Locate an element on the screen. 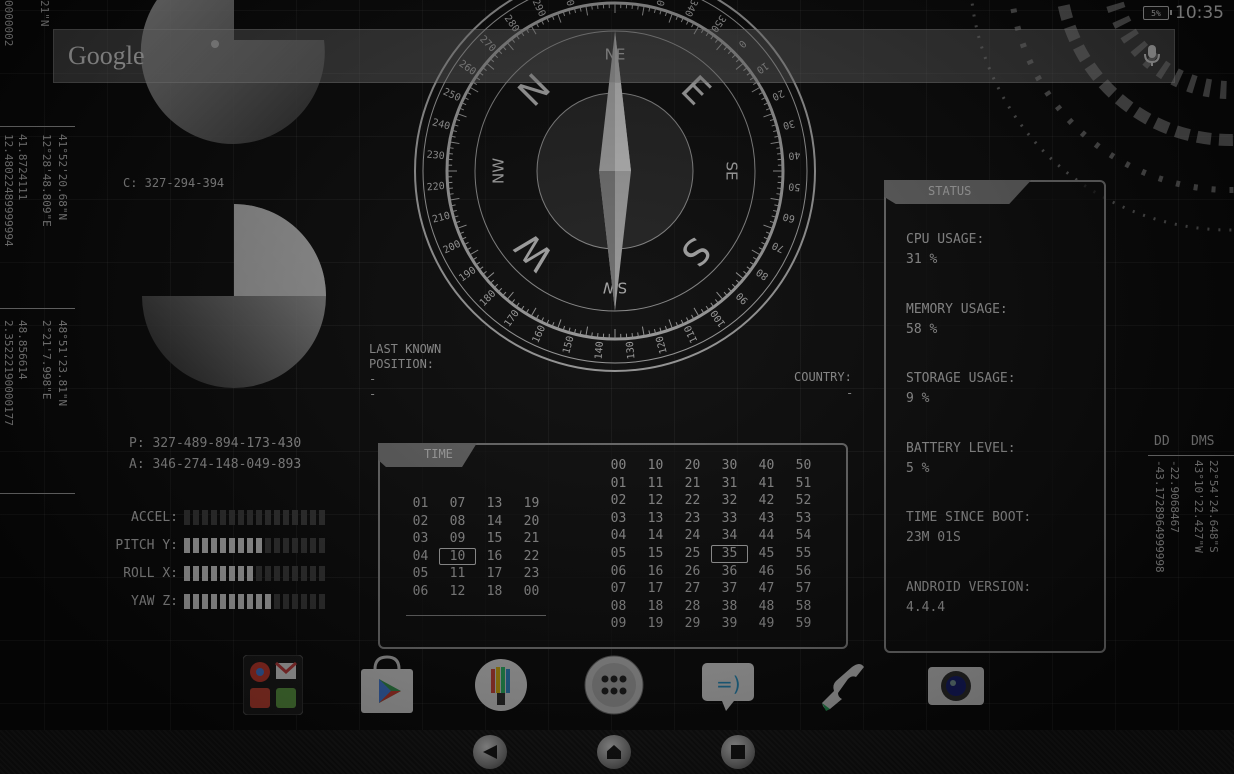 This screenshot has height=774, width=1234. time-cell: 08 is located at coordinates (618, 606).